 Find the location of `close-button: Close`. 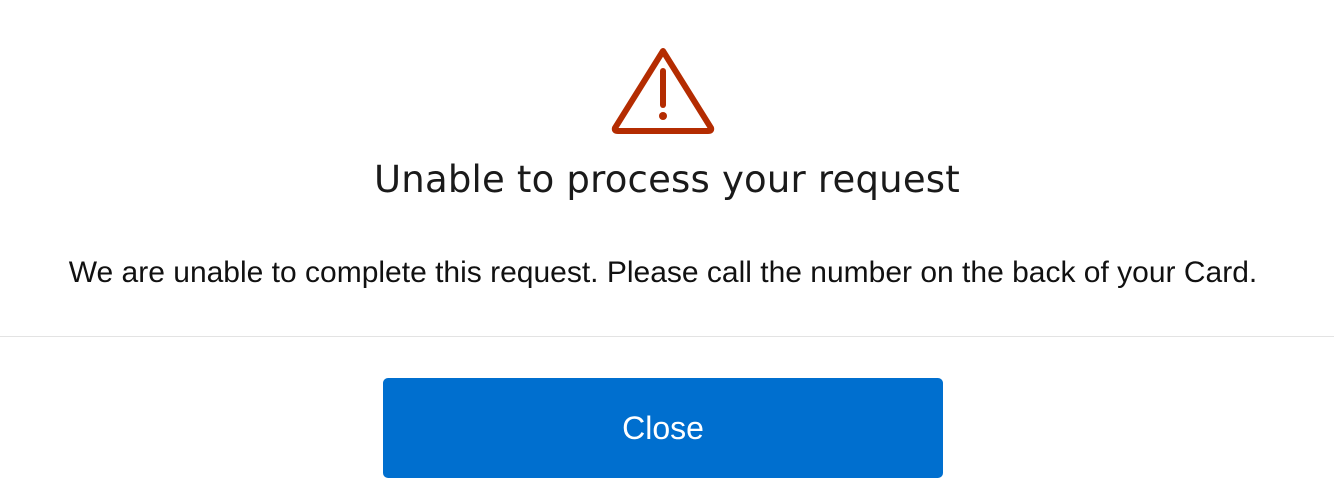

close-button: Close is located at coordinates (663, 428).